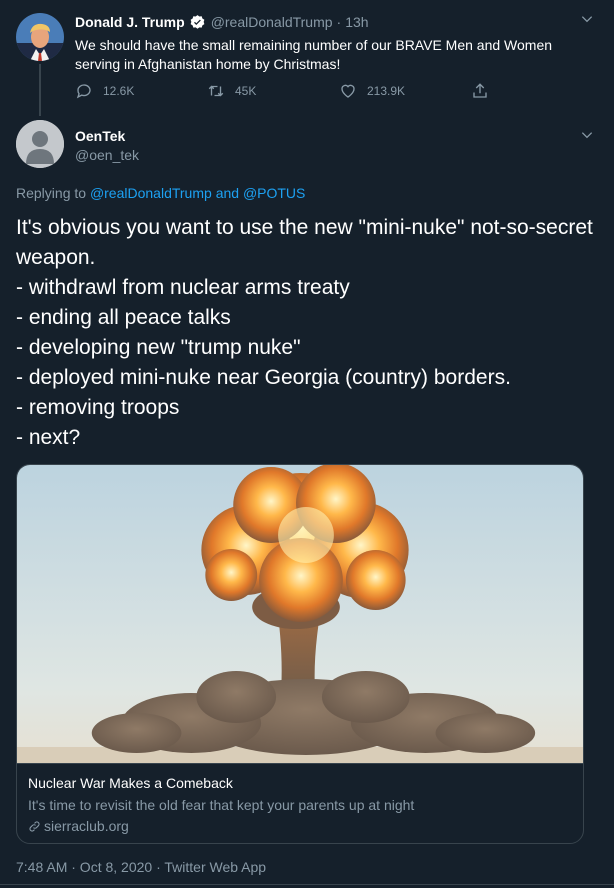 This screenshot has height=888, width=614. I want to click on retweet-icon, so click(216, 91).